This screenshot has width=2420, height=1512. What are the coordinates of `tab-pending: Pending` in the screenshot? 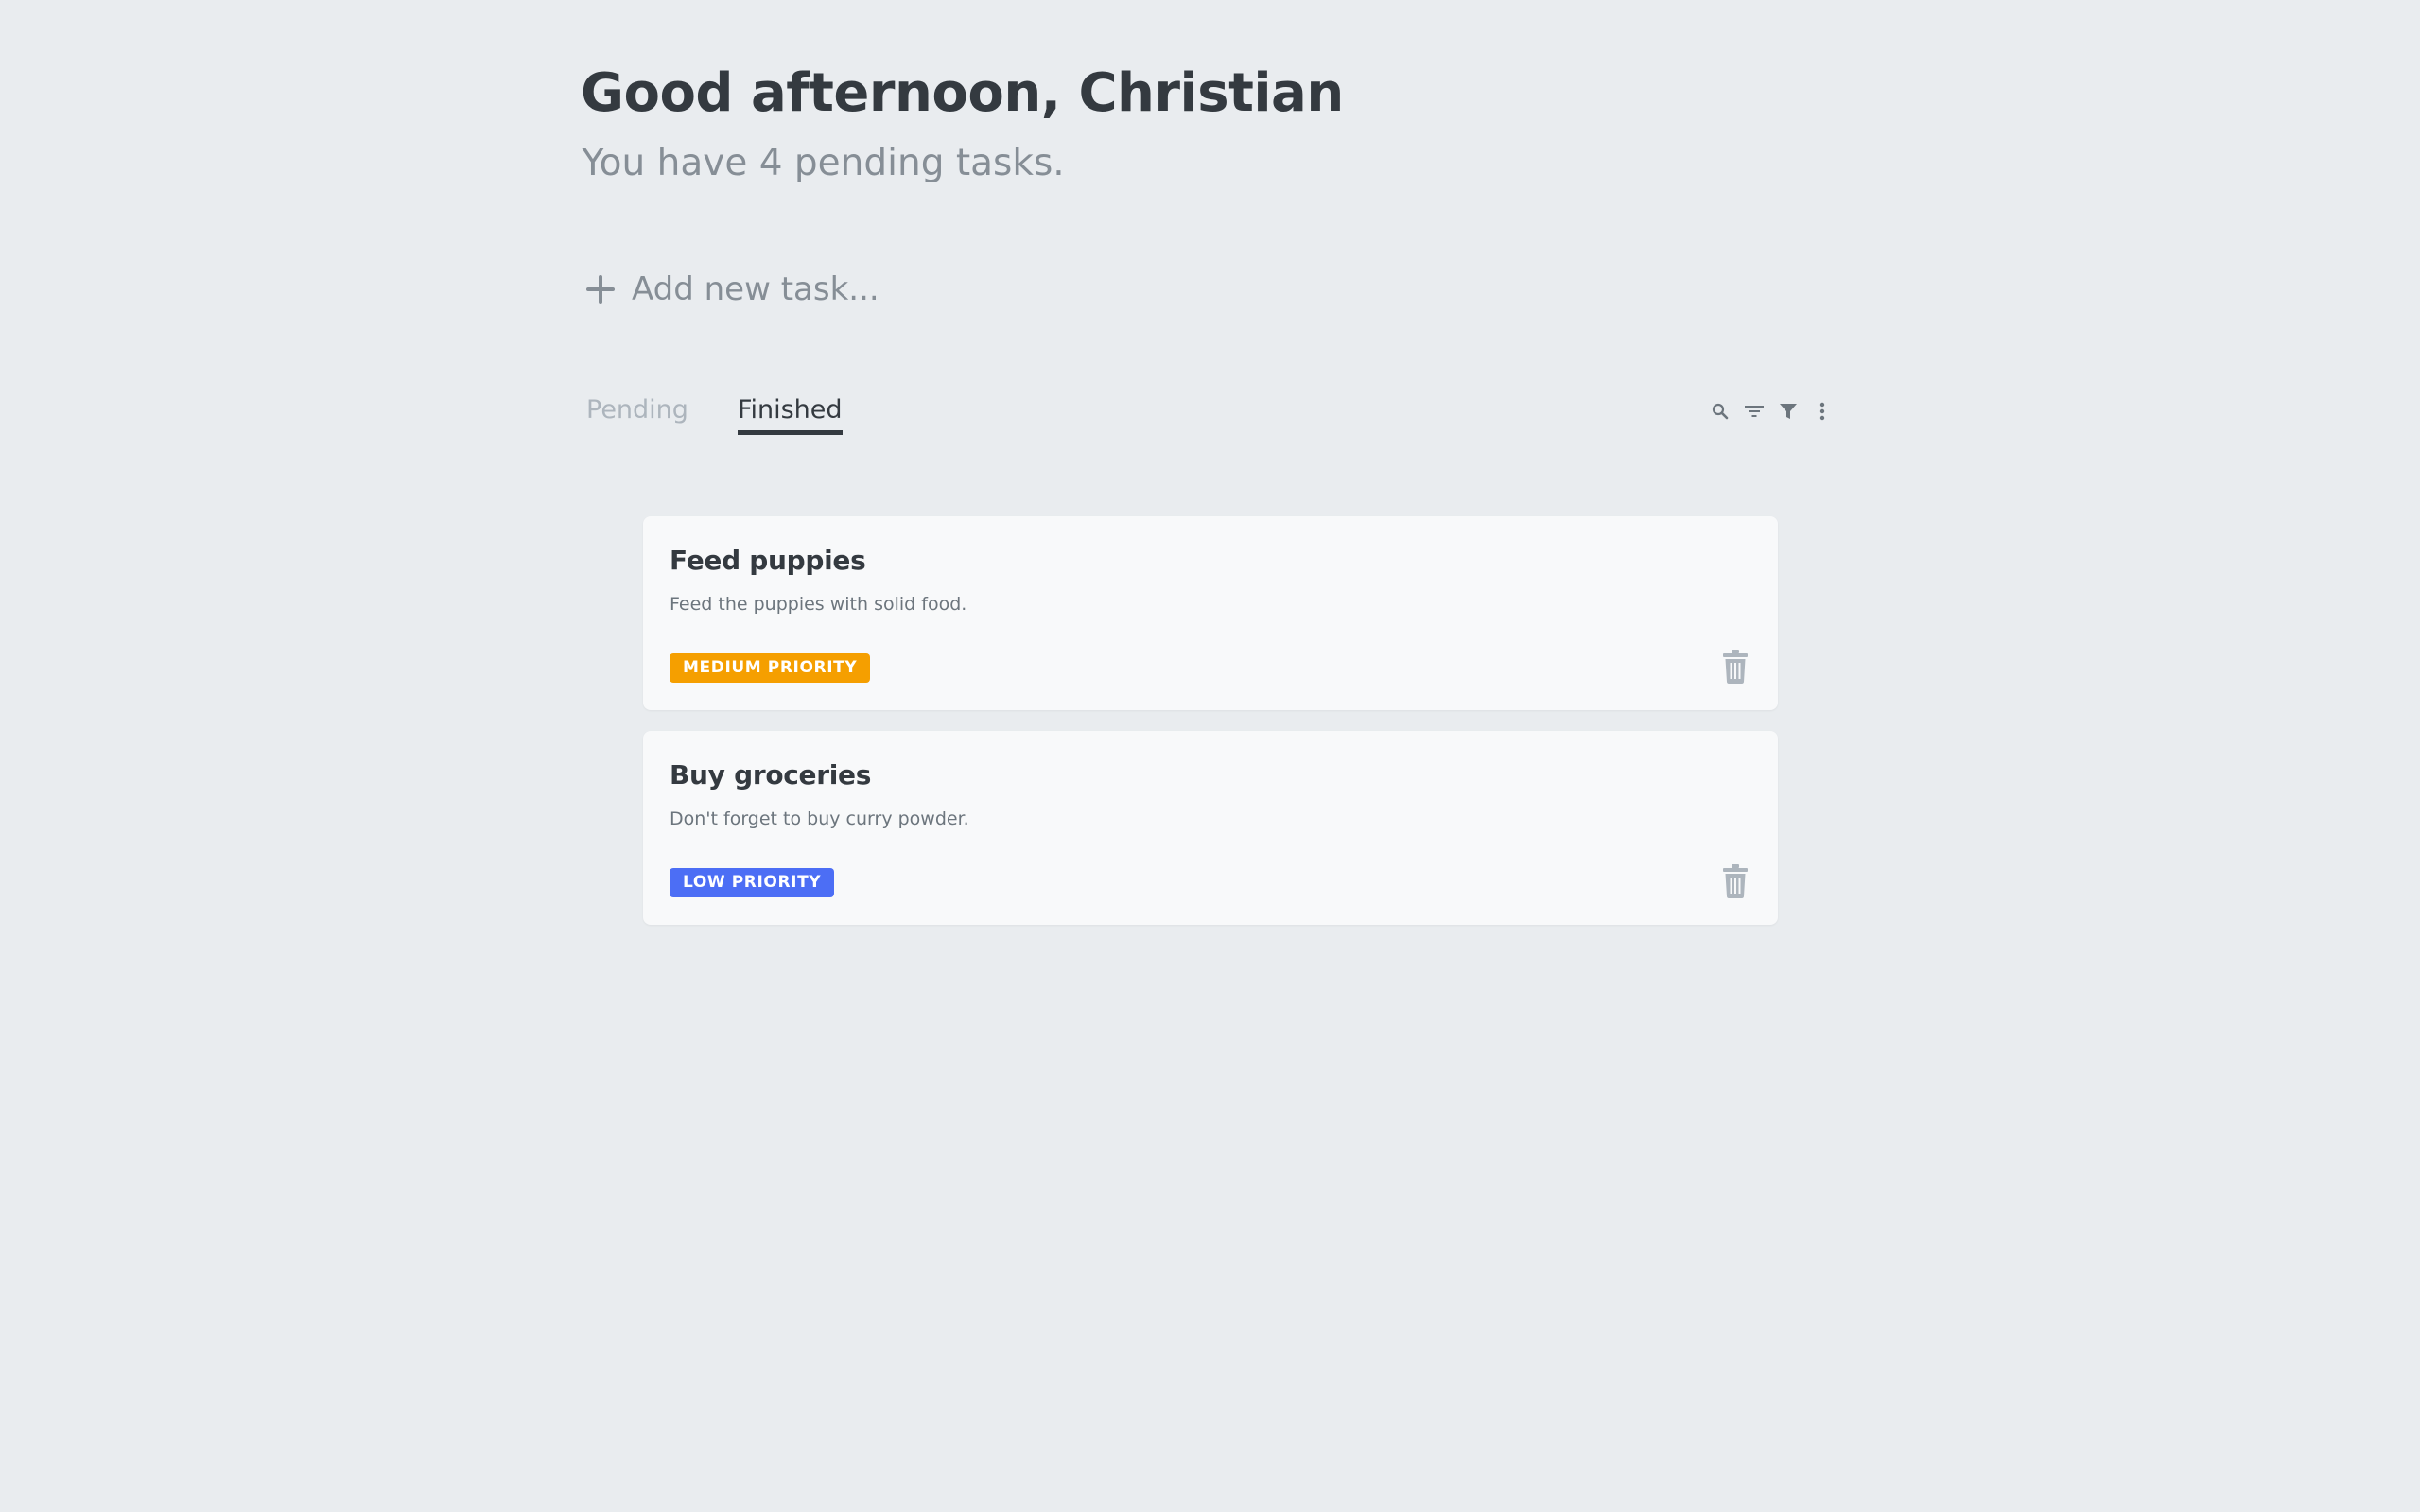 It's located at (637, 415).